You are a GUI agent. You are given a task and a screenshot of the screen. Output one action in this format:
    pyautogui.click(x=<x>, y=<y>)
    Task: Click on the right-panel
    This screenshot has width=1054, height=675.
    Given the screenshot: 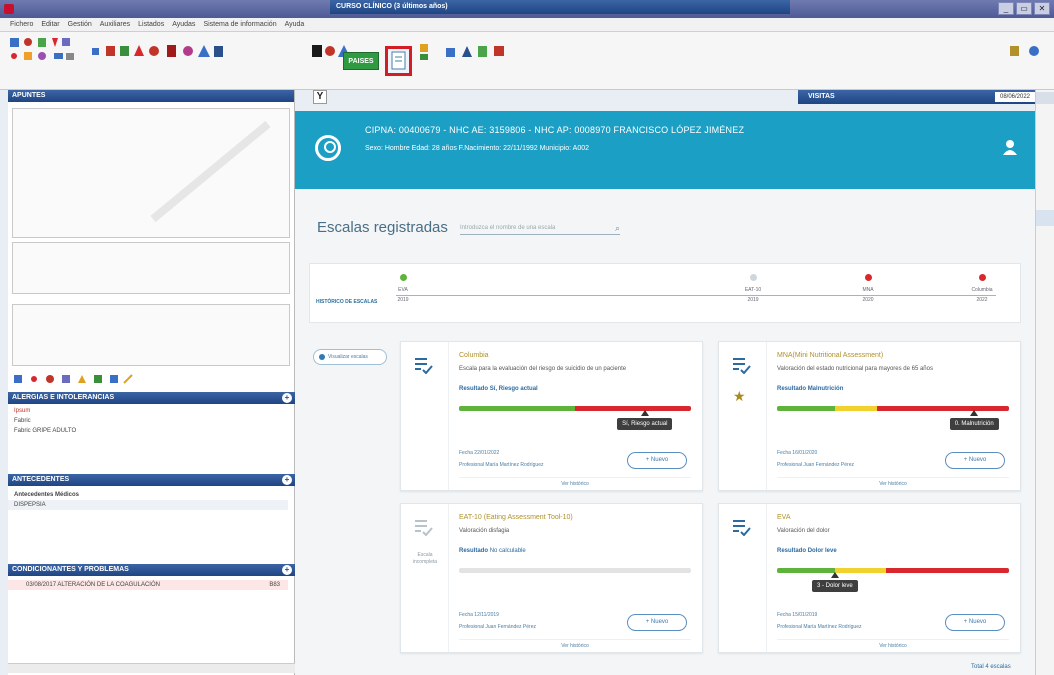 What is the action you would take?
    pyautogui.click(x=1044, y=382)
    